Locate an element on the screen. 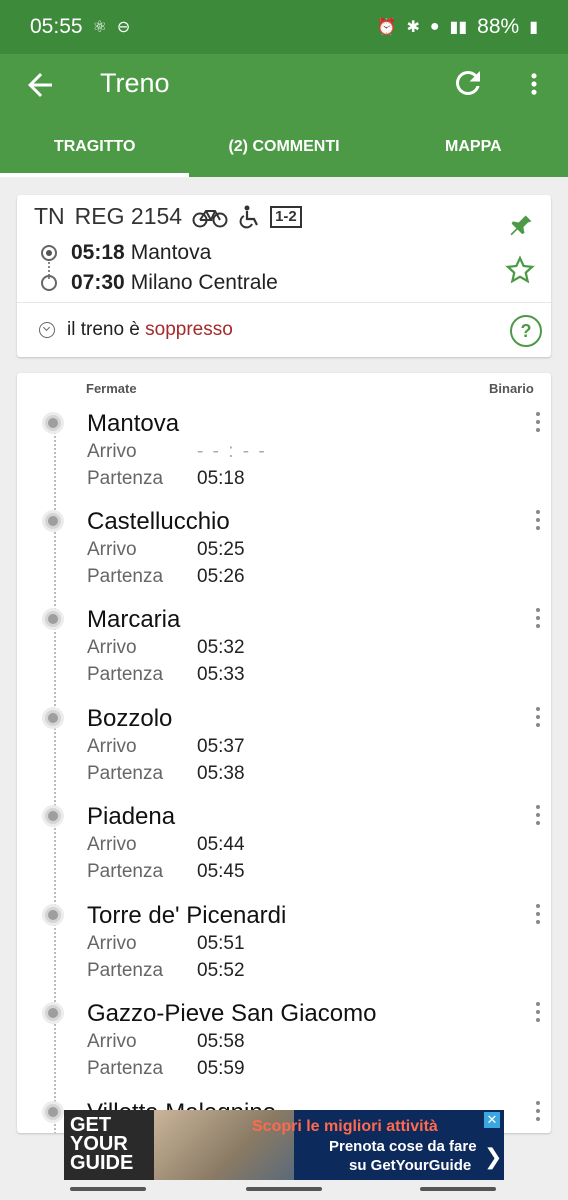 The width and height of the screenshot is (568, 1200). dnd-icon: ⊖ is located at coordinates (123, 27).